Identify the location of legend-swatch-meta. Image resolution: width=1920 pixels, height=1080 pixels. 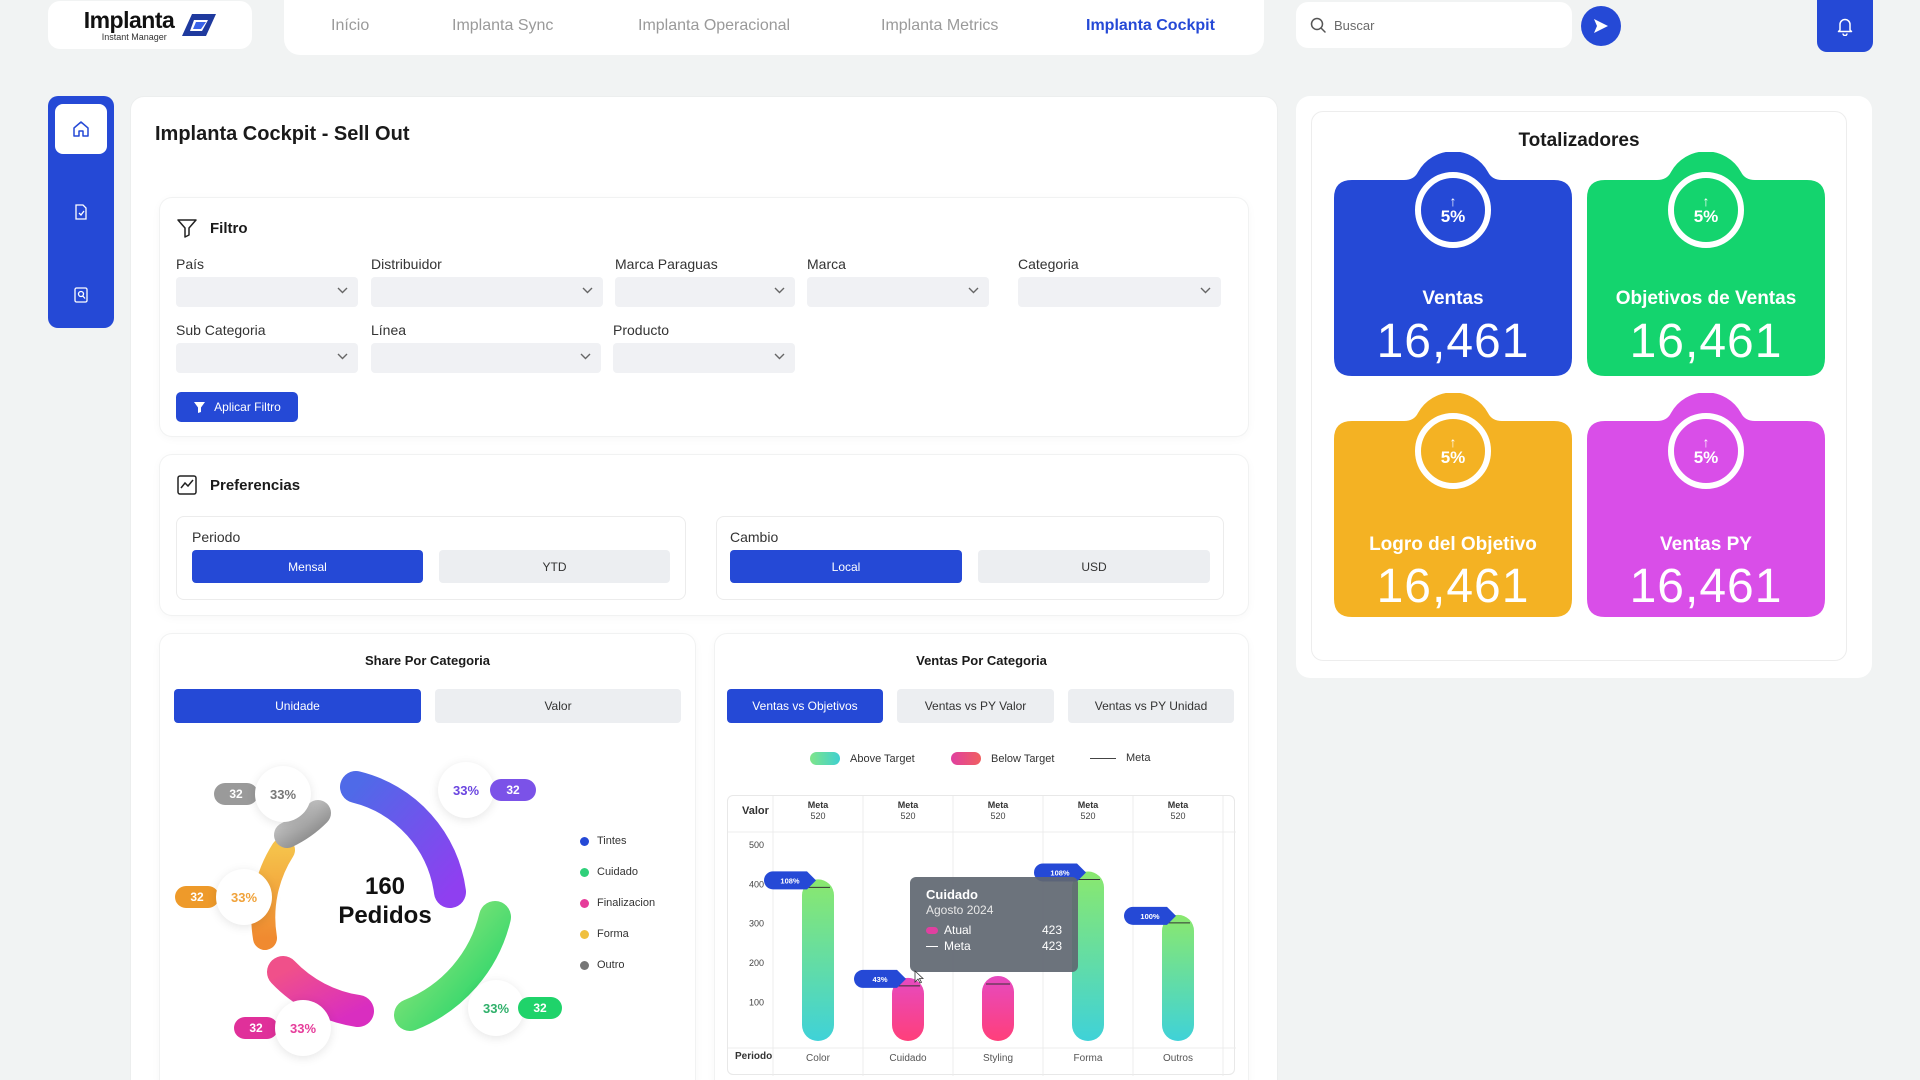
(1103, 758).